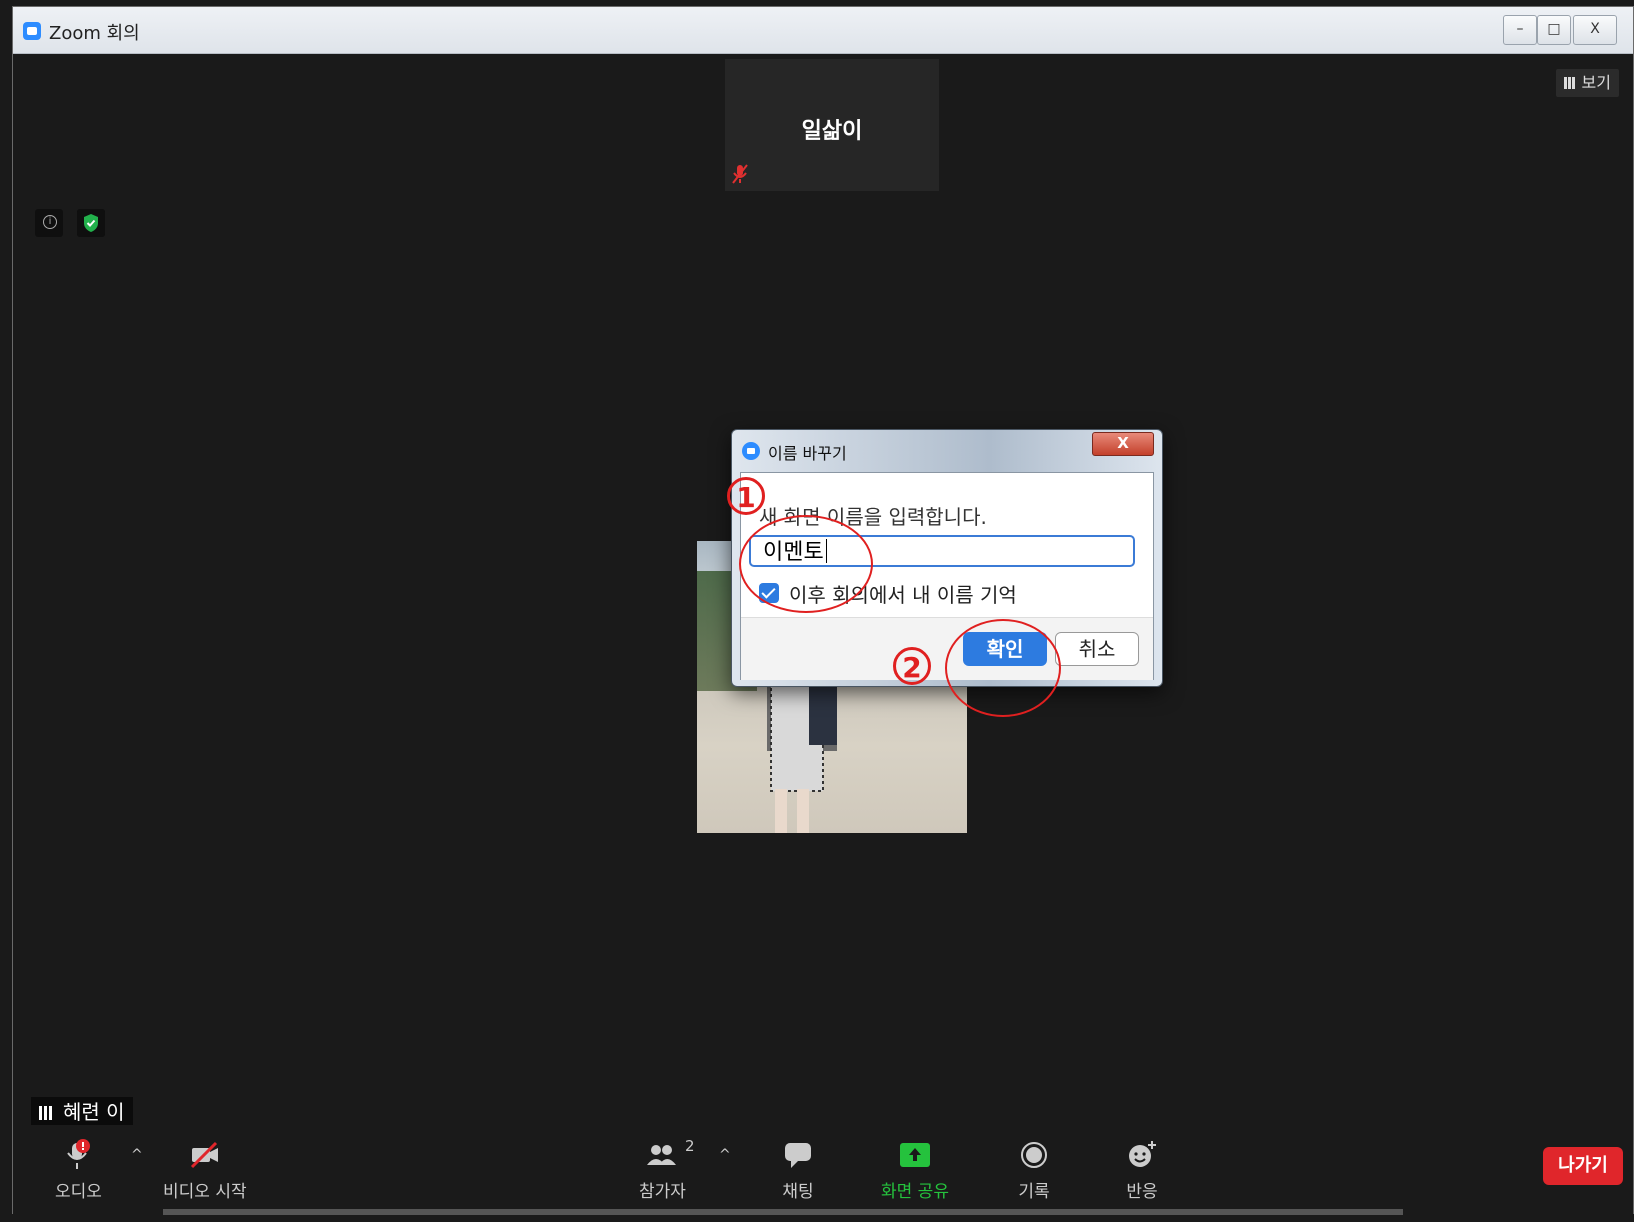 Image resolution: width=1634 pixels, height=1222 pixels. I want to click on annotation-step-1: 1, so click(746, 496).